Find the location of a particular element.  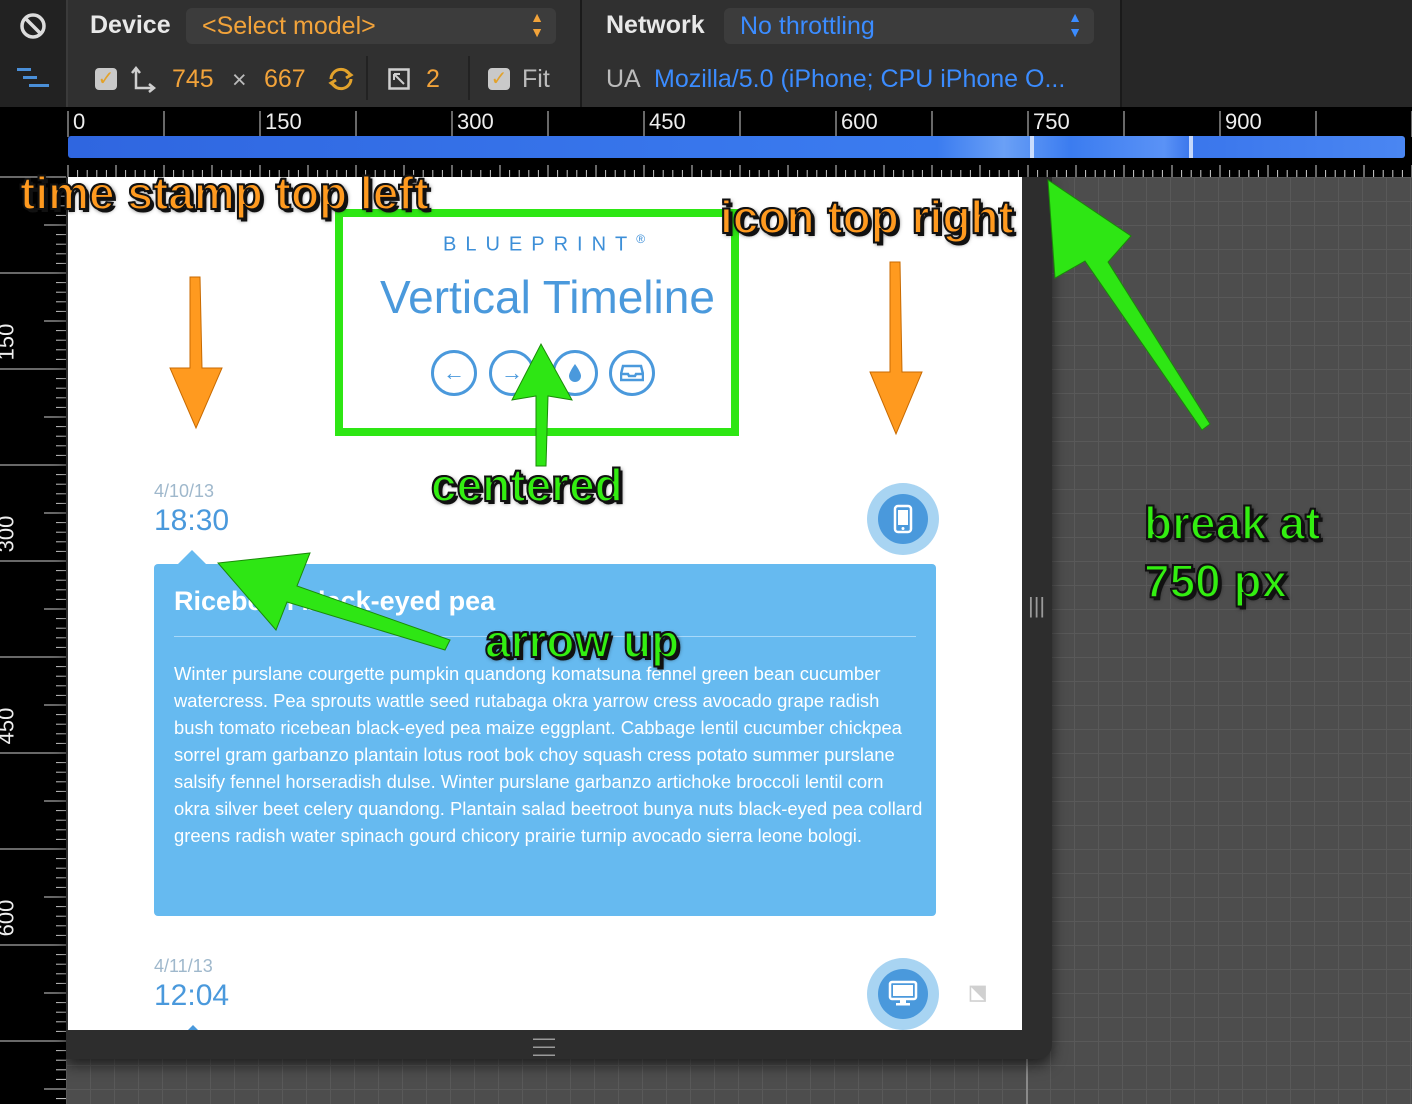

resolution-icon is located at coordinates (143, 82).